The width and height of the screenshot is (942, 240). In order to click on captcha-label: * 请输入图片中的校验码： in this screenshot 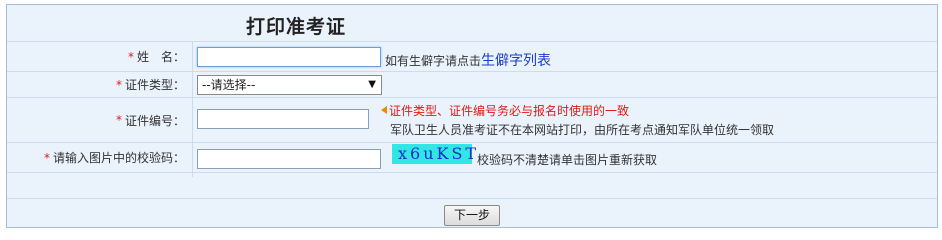, I will do `click(114, 157)`.